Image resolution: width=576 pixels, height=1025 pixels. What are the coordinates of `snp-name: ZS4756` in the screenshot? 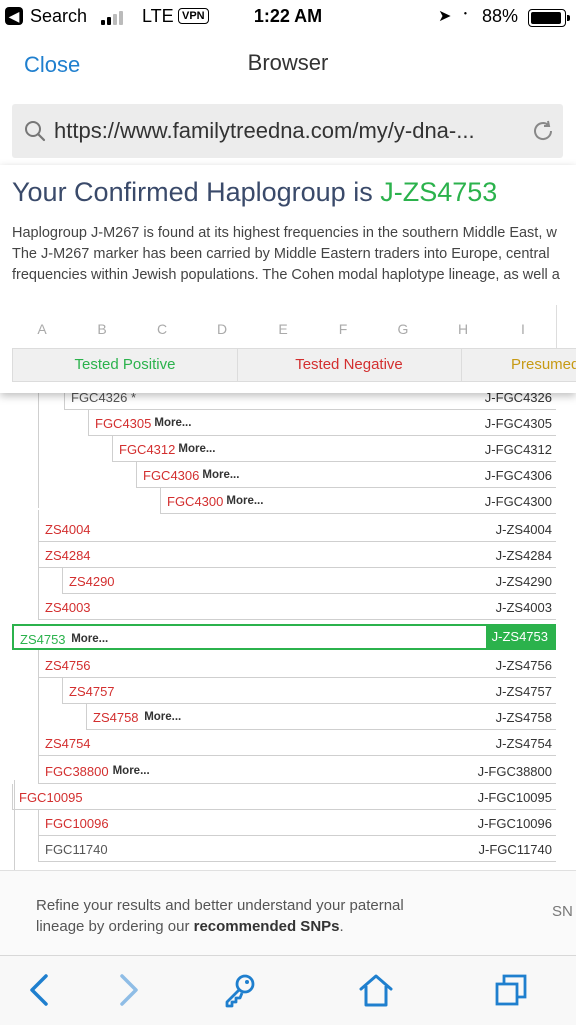 It's located at (68, 665).